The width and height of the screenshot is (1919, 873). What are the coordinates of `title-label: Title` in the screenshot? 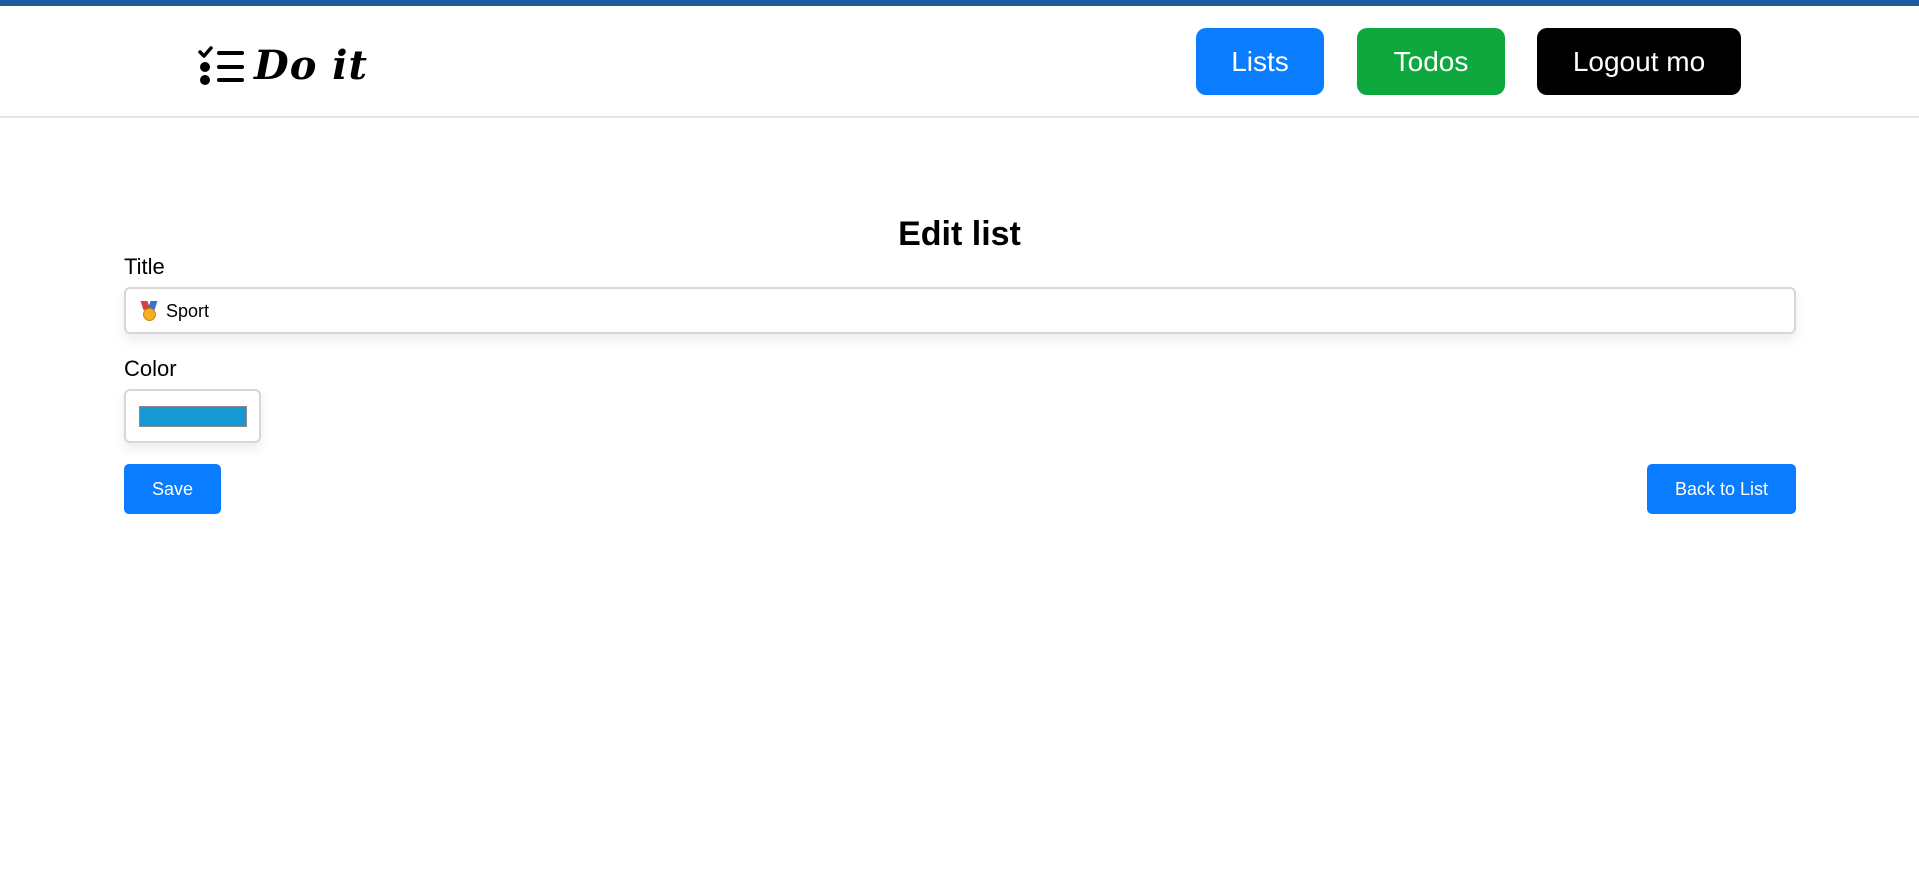 It's located at (144, 266).